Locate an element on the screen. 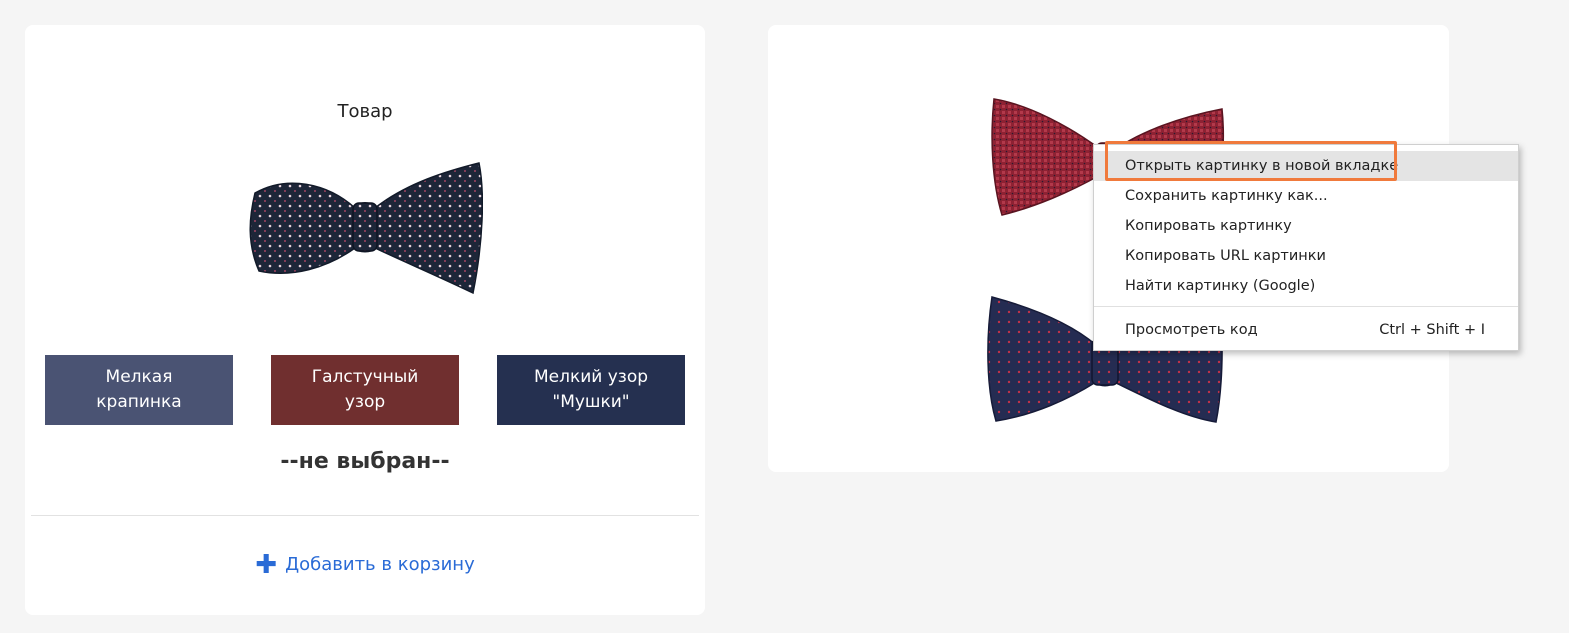 This screenshot has height=633, width=1569. menu-item-search-image-google: Найти картинку (Google) is located at coordinates (1306, 286).